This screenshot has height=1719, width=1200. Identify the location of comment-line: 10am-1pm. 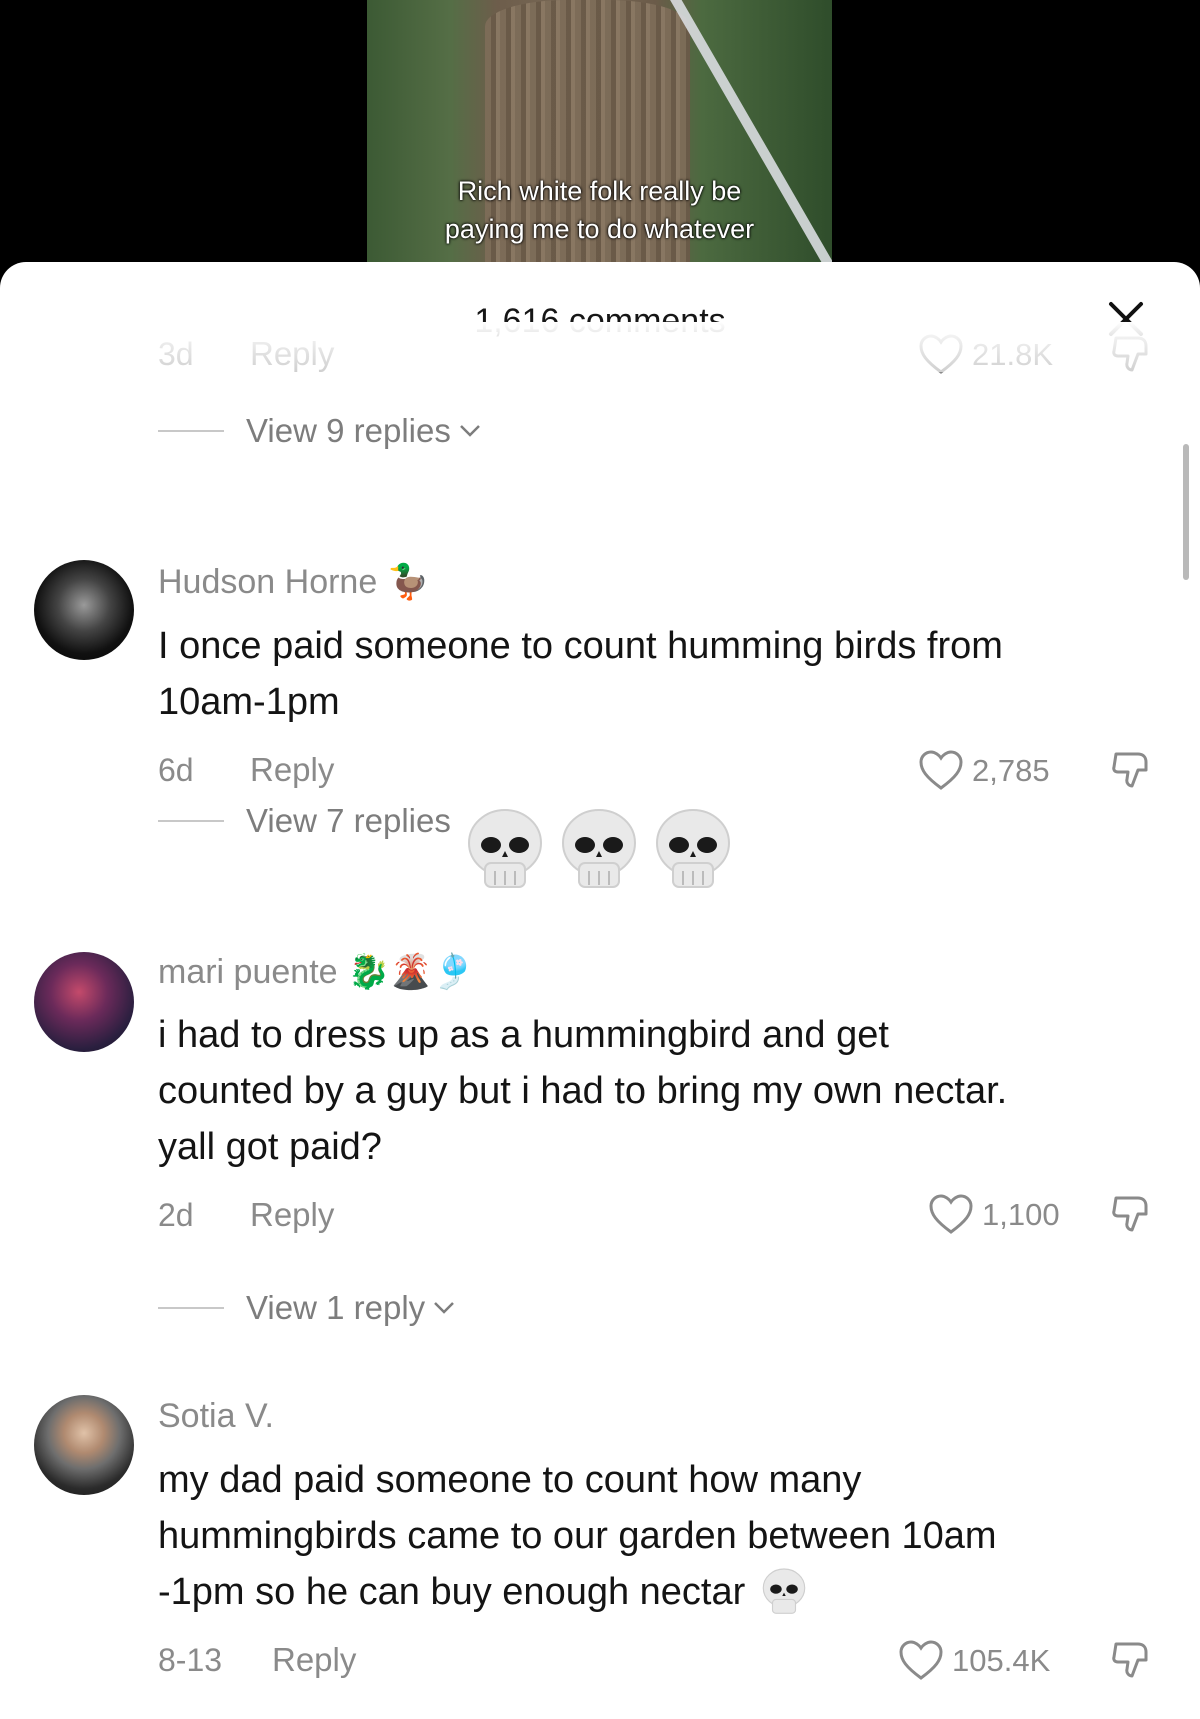
(249, 702).